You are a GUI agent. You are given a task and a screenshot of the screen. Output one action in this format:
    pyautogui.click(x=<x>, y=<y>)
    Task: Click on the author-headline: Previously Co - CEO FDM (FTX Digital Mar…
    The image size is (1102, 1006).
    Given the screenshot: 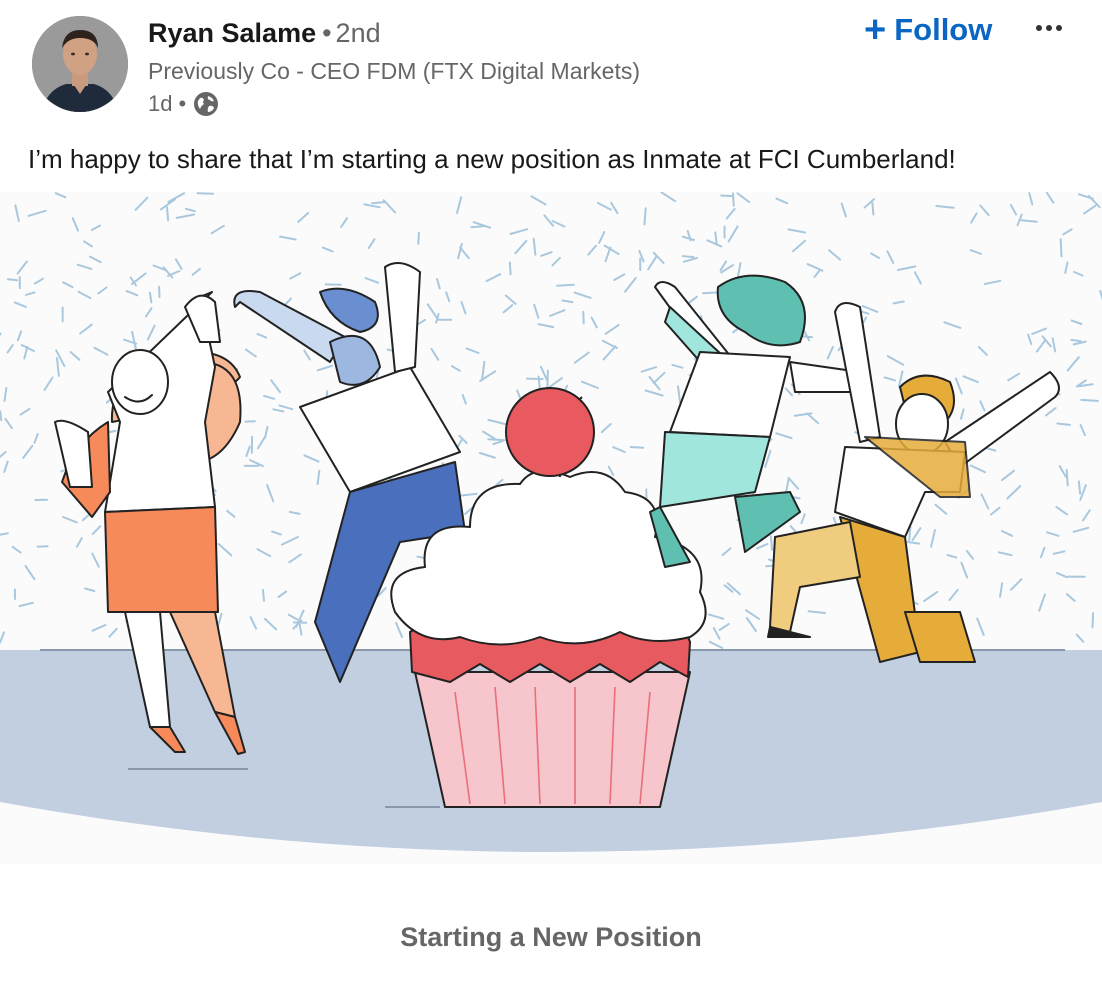 What is the action you would take?
    pyautogui.click(x=394, y=71)
    